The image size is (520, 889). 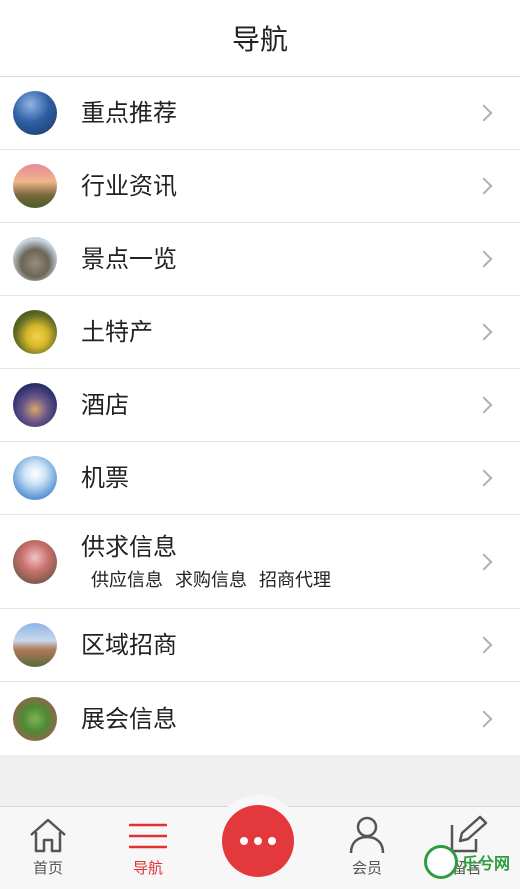 I want to click on menu-item-local-products: 土特产, so click(x=260, y=332).